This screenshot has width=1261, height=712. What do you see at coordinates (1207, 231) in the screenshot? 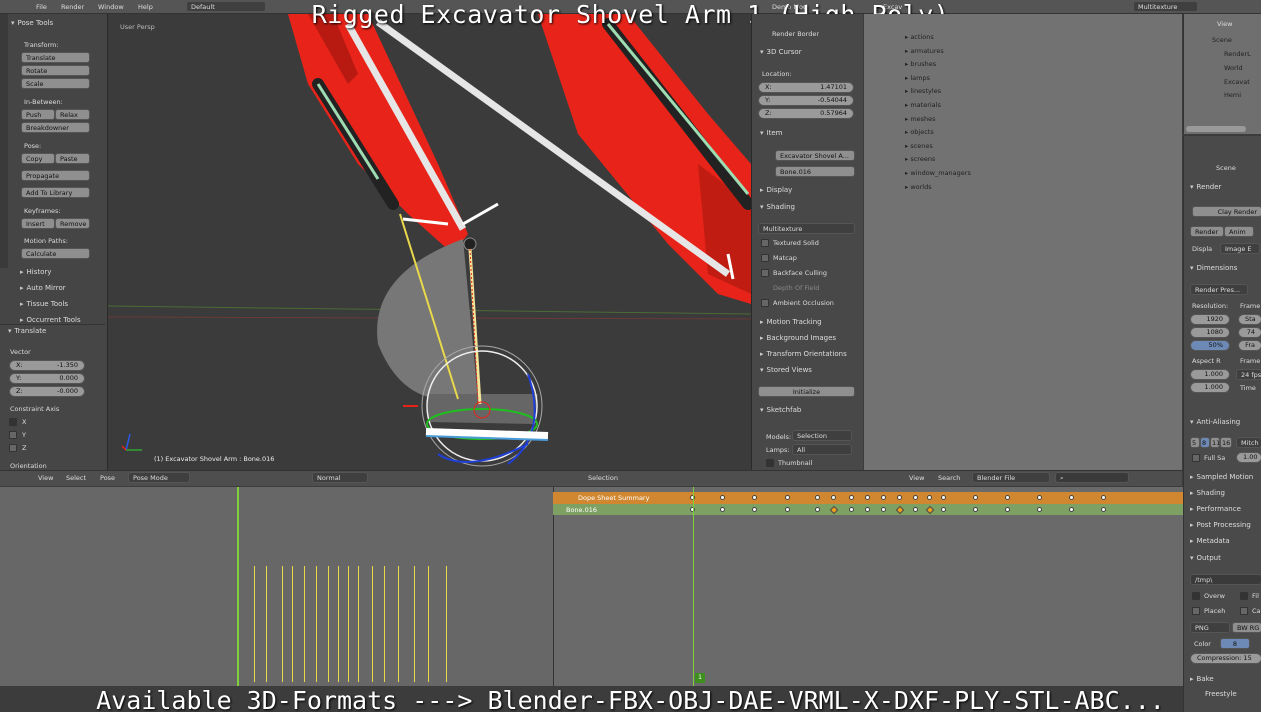
I see `render-button: Render` at bounding box center [1207, 231].